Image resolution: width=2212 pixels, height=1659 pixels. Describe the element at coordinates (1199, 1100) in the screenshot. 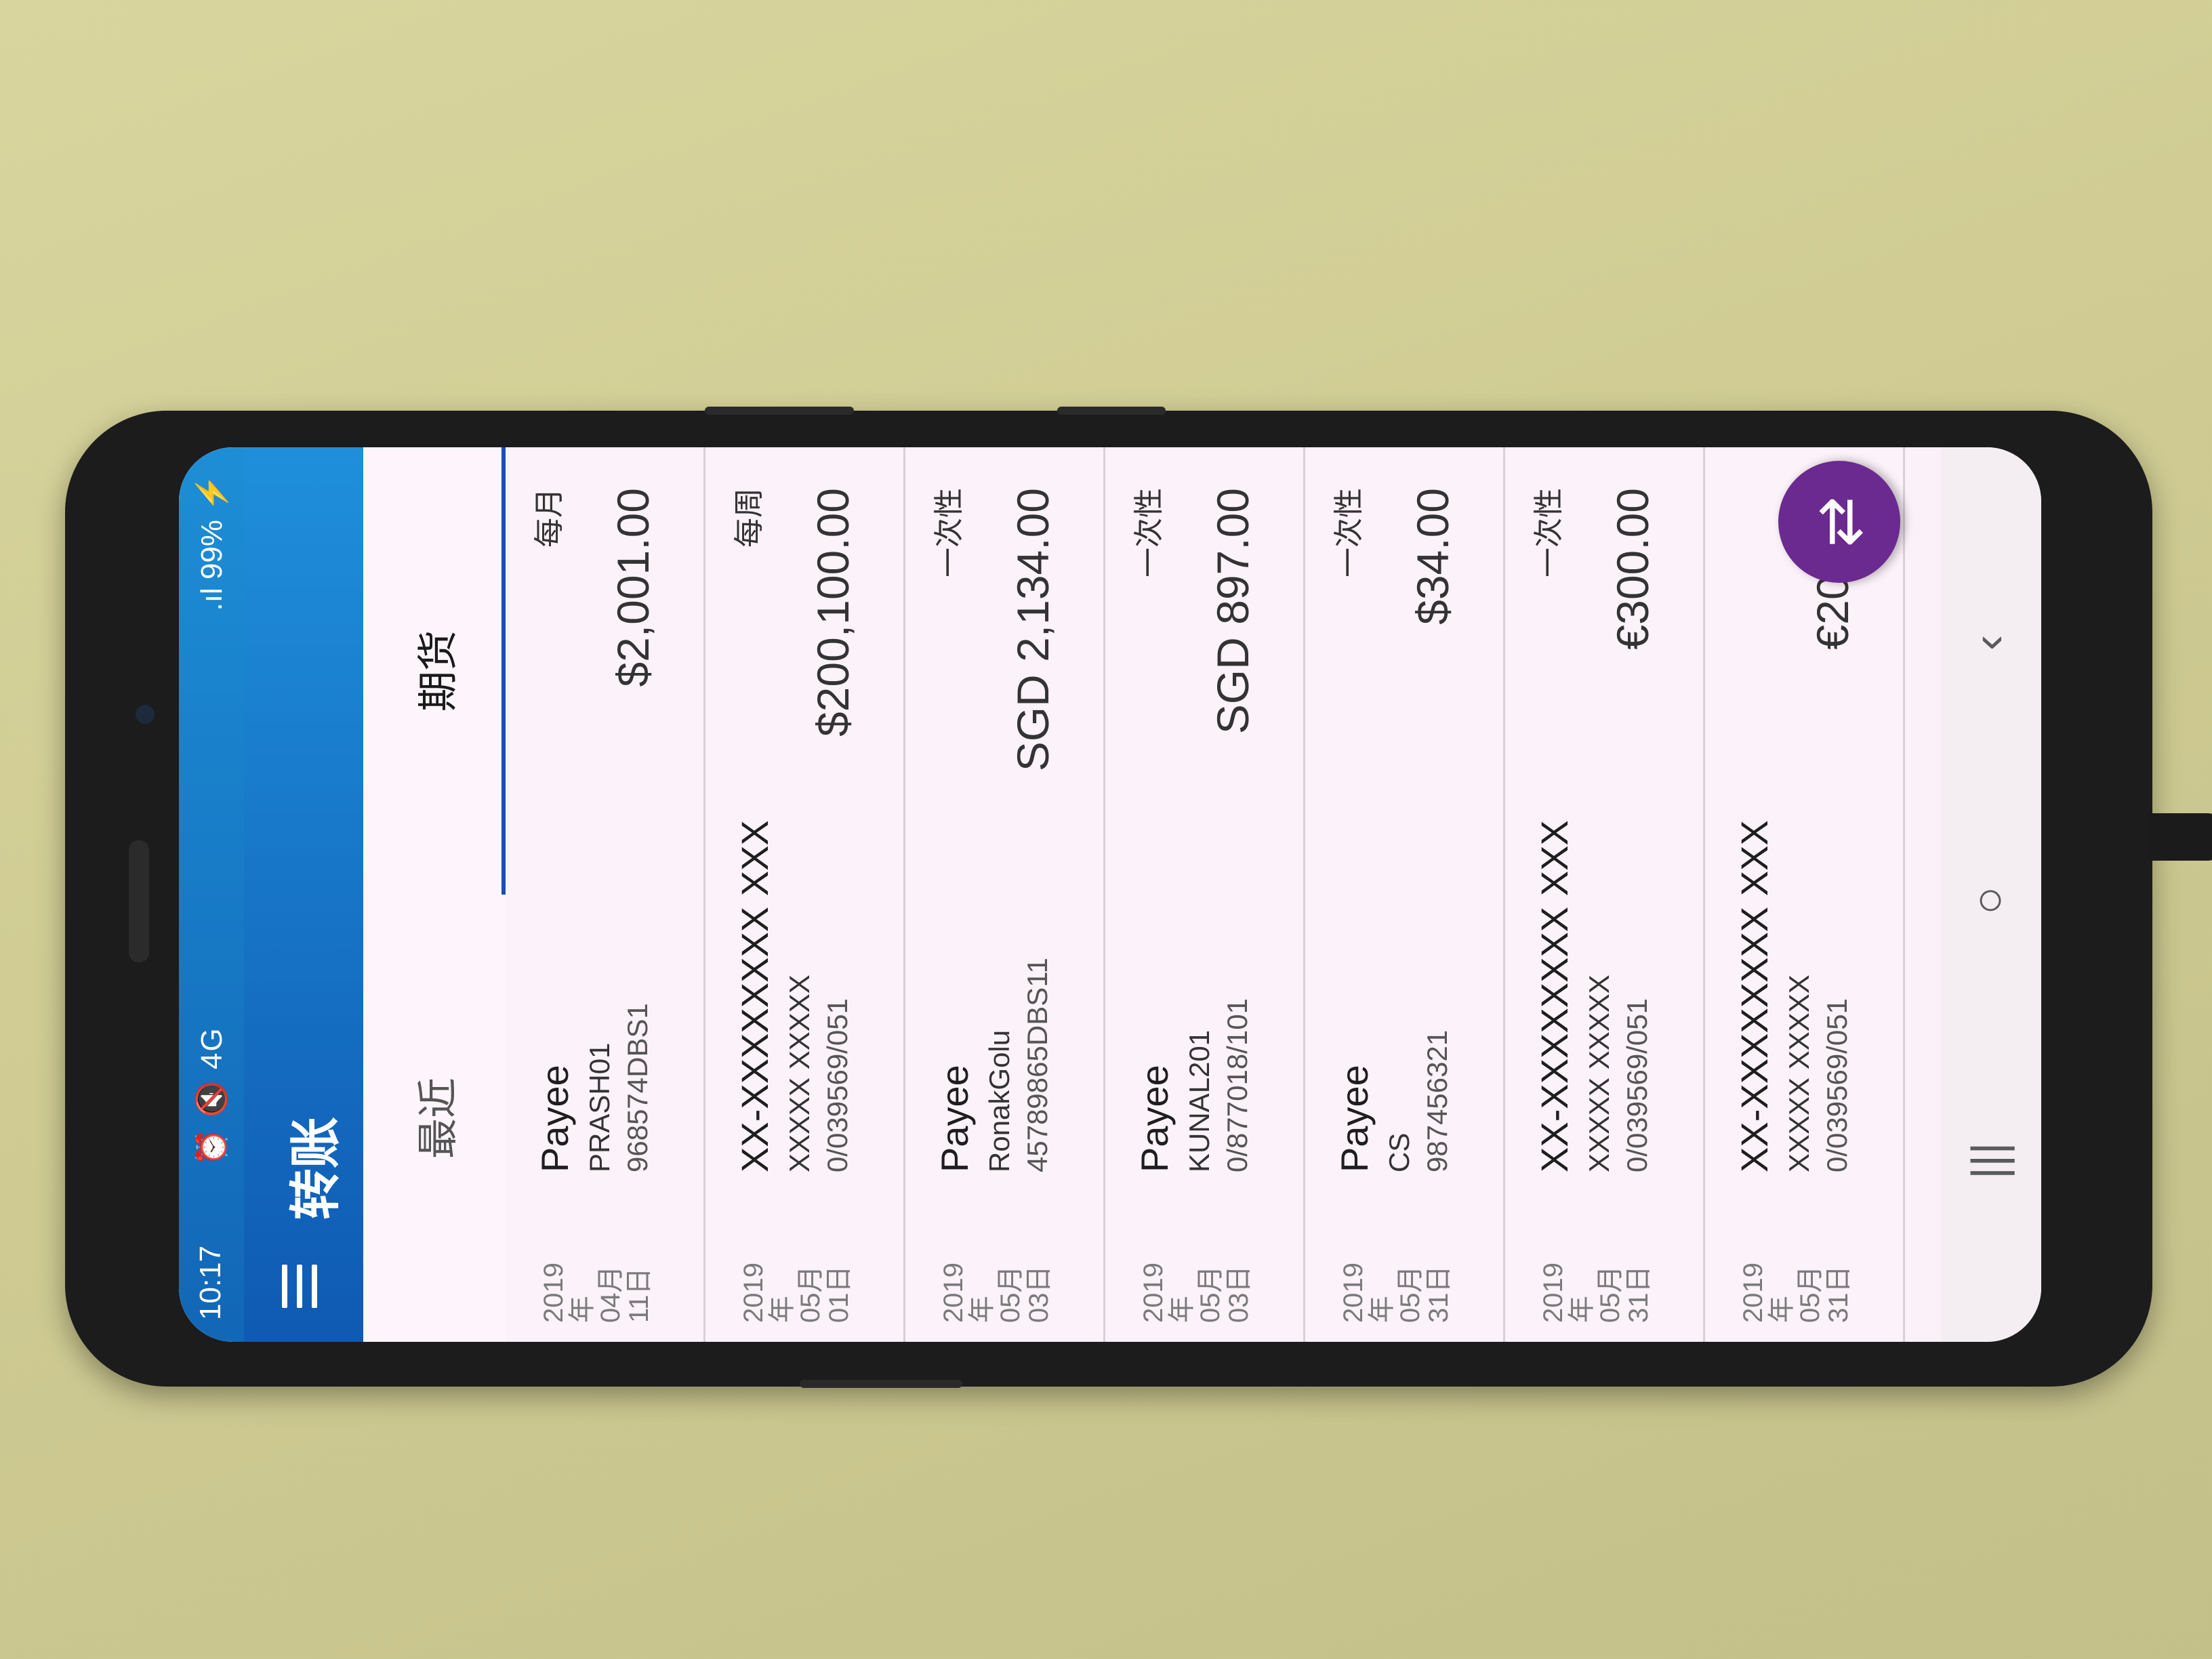

I see `payee-nickname: KUNAL201` at that location.